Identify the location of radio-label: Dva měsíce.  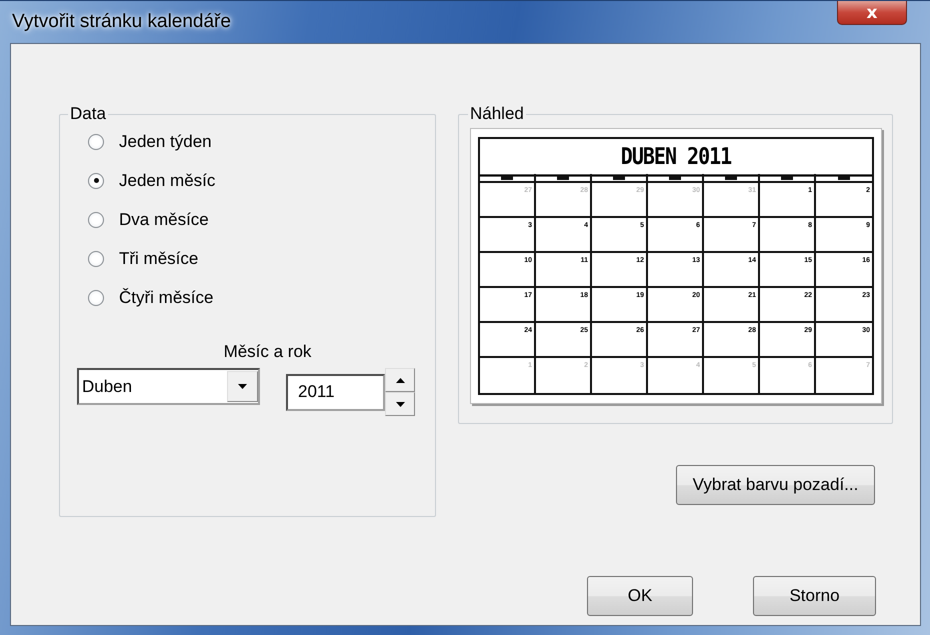
(164, 220).